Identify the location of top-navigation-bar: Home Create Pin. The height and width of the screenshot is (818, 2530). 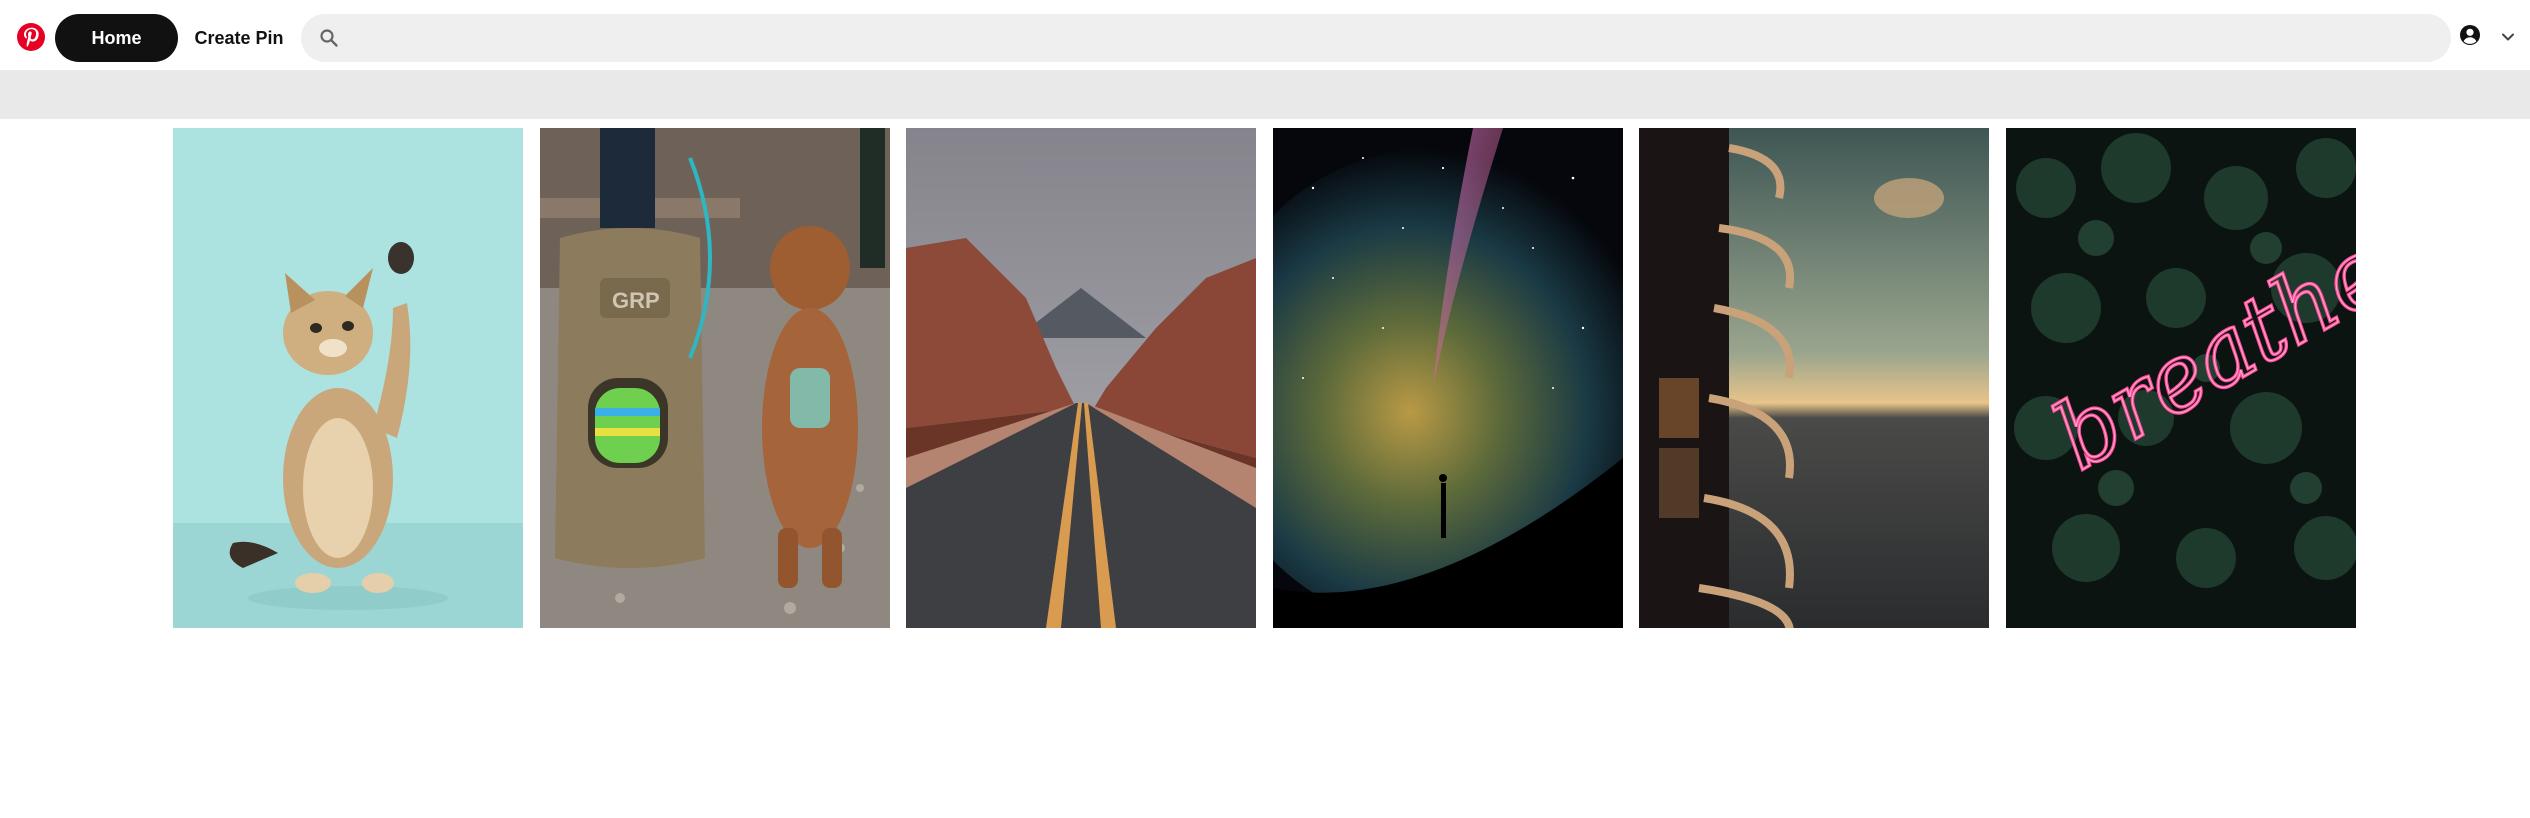
(1265, 35).